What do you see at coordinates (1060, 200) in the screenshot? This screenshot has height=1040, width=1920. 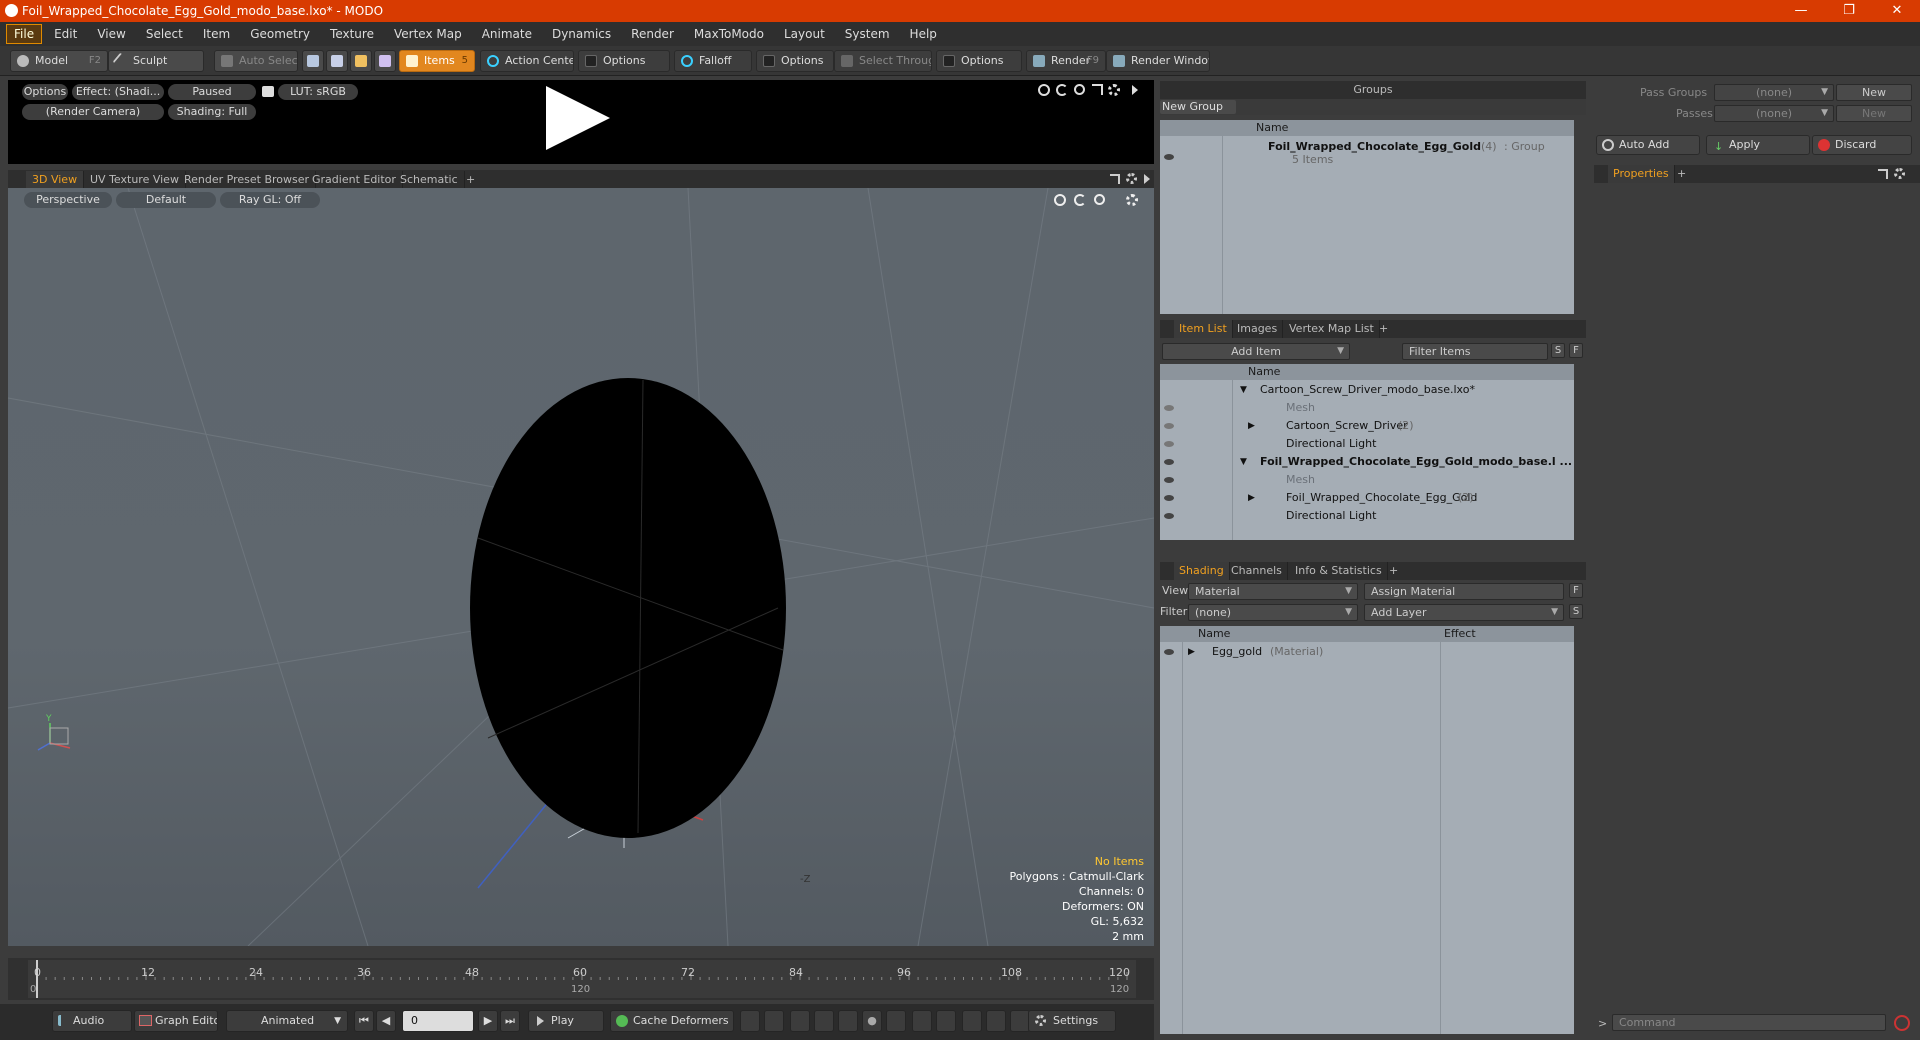 I see `move-view-icon` at bounding box center [1060, 200].